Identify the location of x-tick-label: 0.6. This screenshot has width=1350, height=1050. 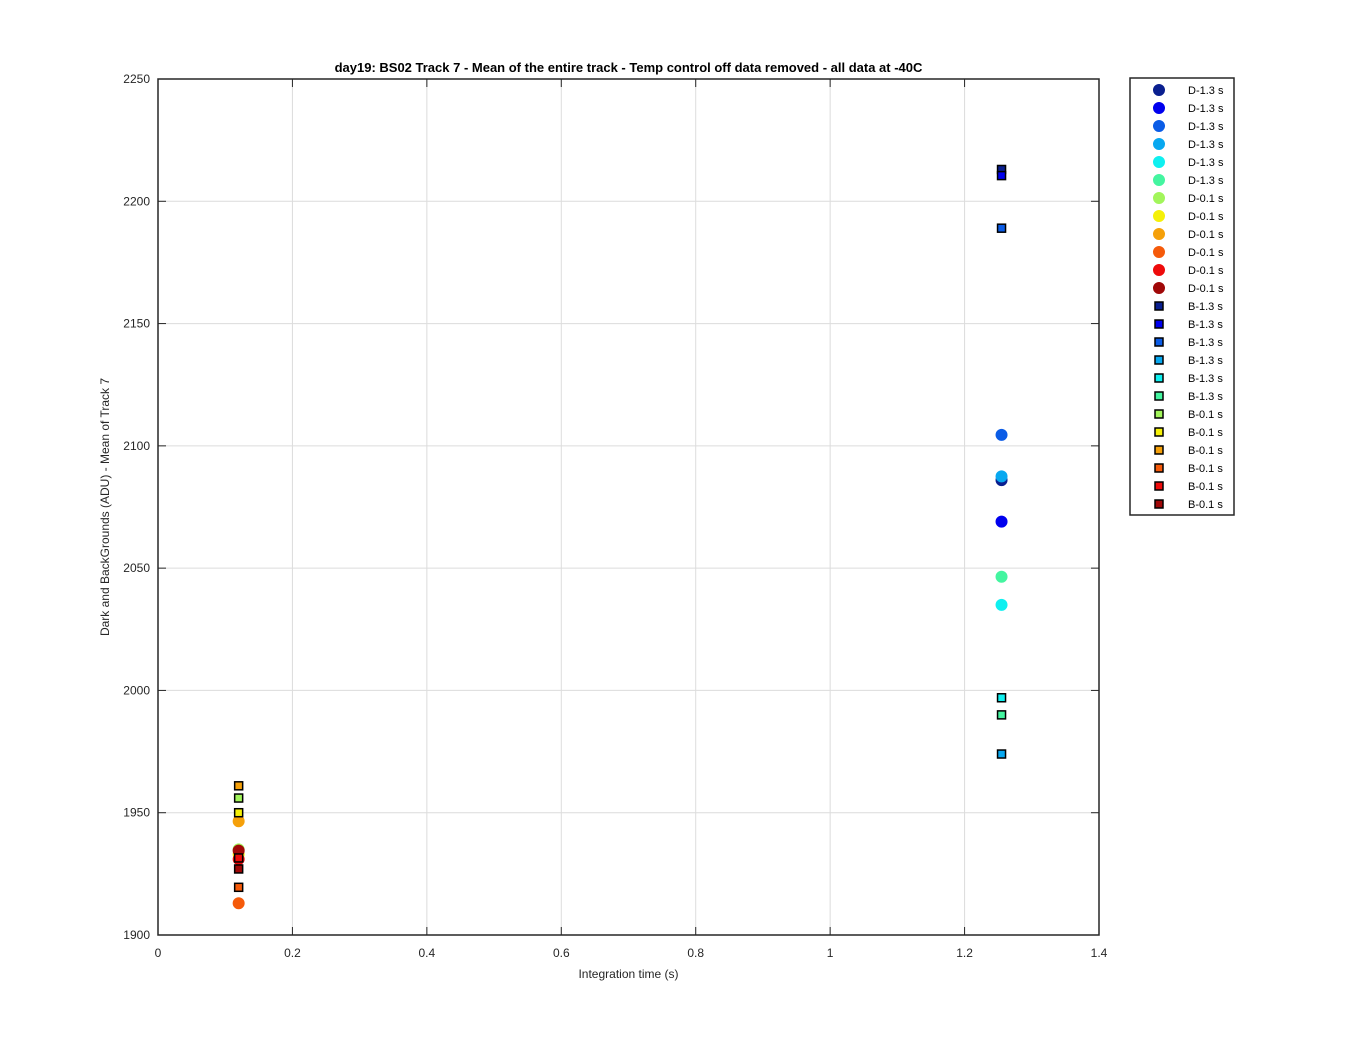
(561, 953).